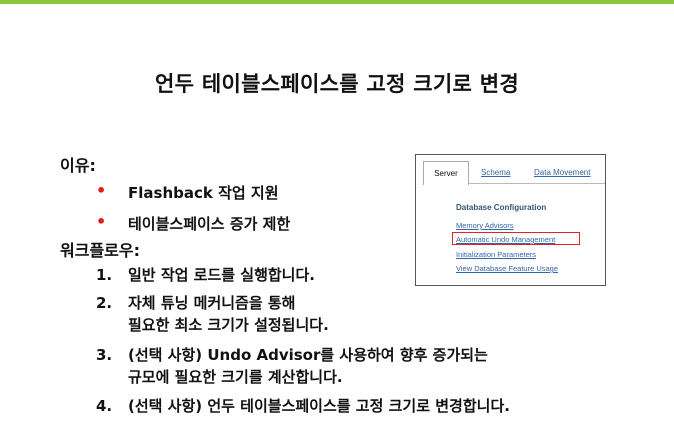 This screenshot has width=674, height=422. Describe the element at coordinates (496, 254) in the screenshot. I see `initialization-parameters-link: Initialization Parameters` at that location.